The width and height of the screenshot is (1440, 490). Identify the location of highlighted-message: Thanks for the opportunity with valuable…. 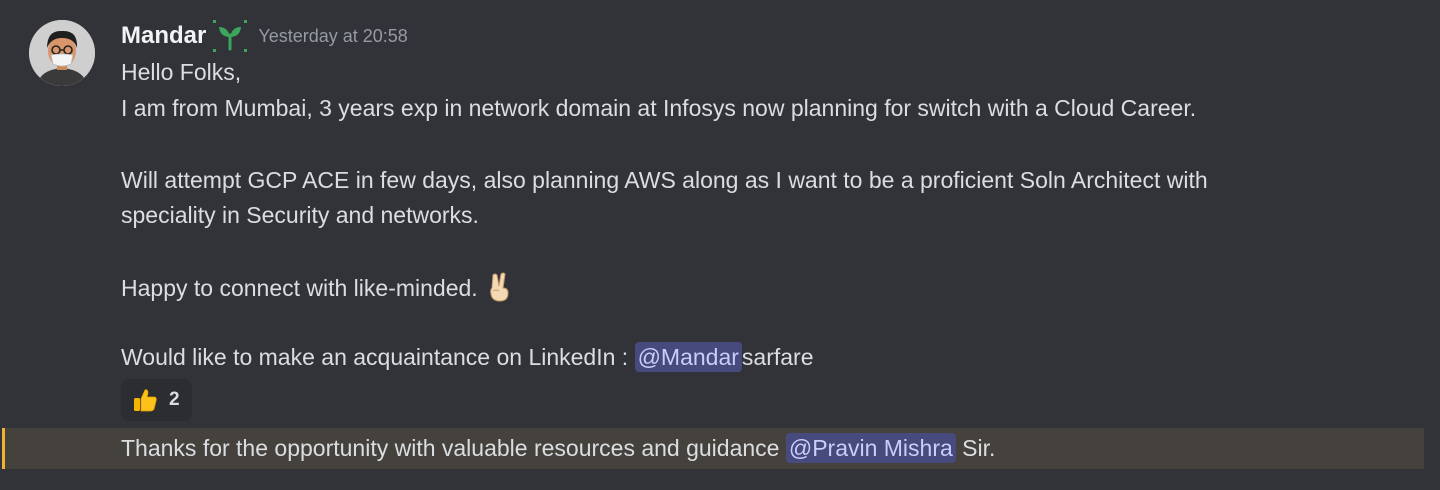
(713, 448).